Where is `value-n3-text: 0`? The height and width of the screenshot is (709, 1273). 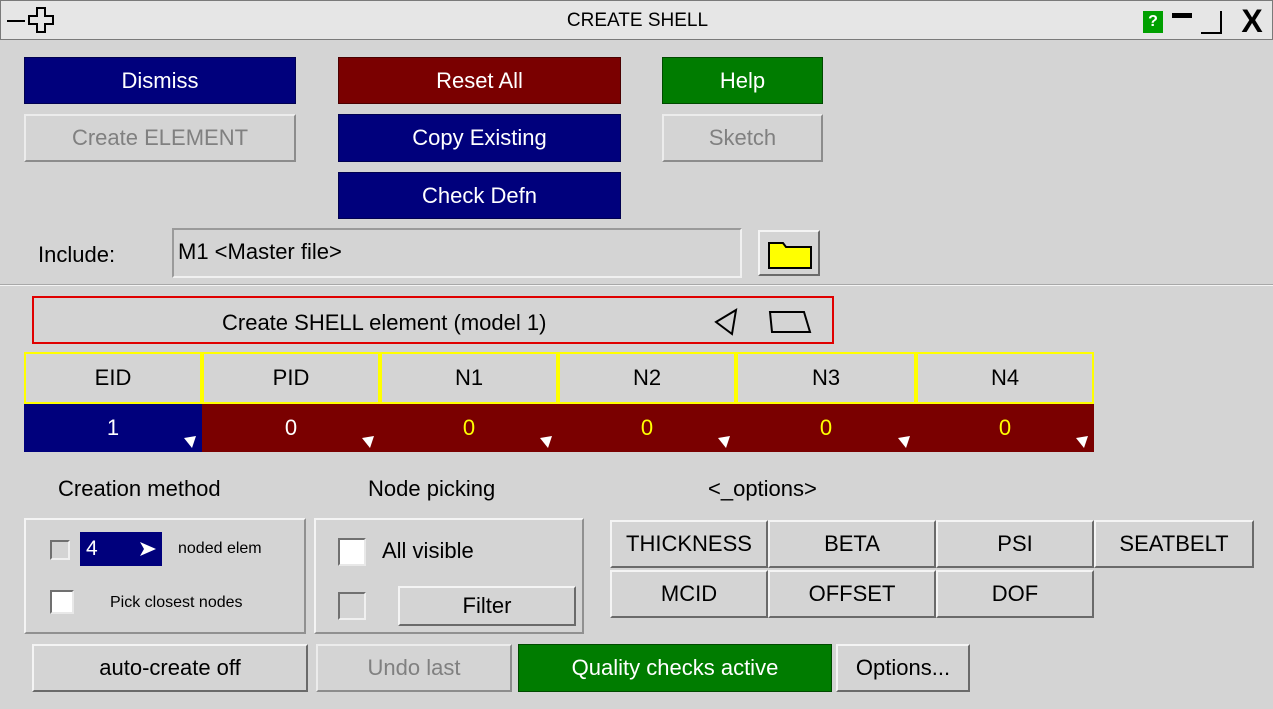 value-n3-text: 0 is located at coordinates (826, 427).